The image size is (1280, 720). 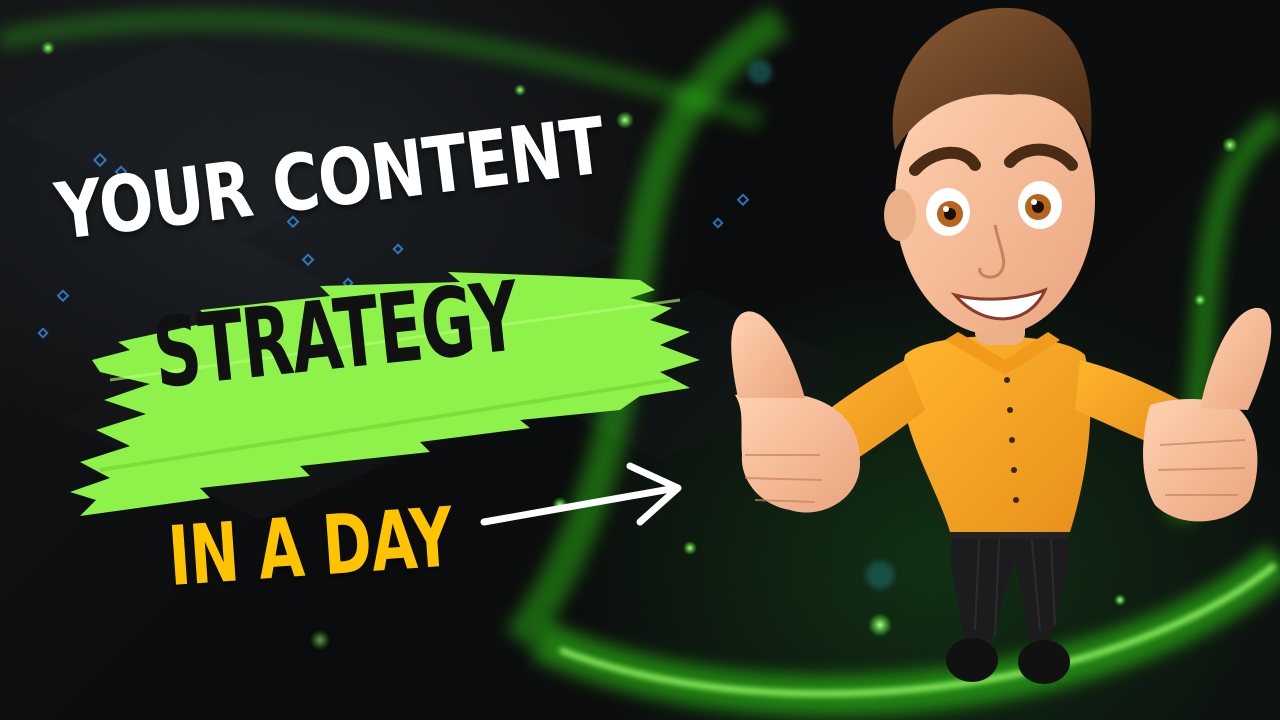 I want to click on right-thumb-hand, so click(x=1207, y=414).